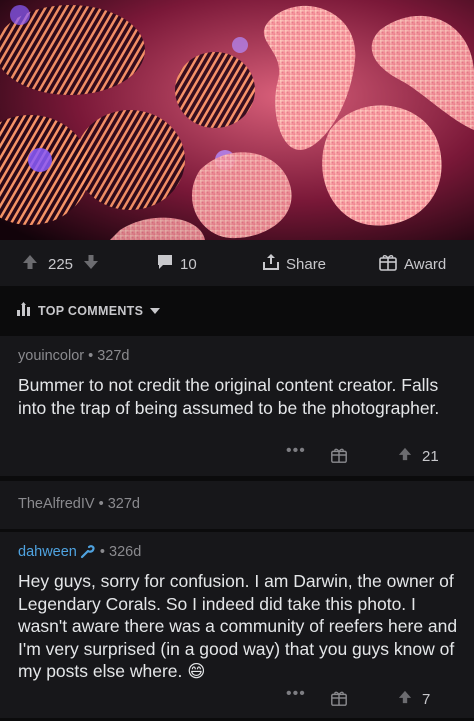 The height and width of the screenshot is (721, 474). What do you see at coordinates (56, 504) in the screenshot?
I see `comment-username: TheAlfredIV` at bounding box center [56, 504].